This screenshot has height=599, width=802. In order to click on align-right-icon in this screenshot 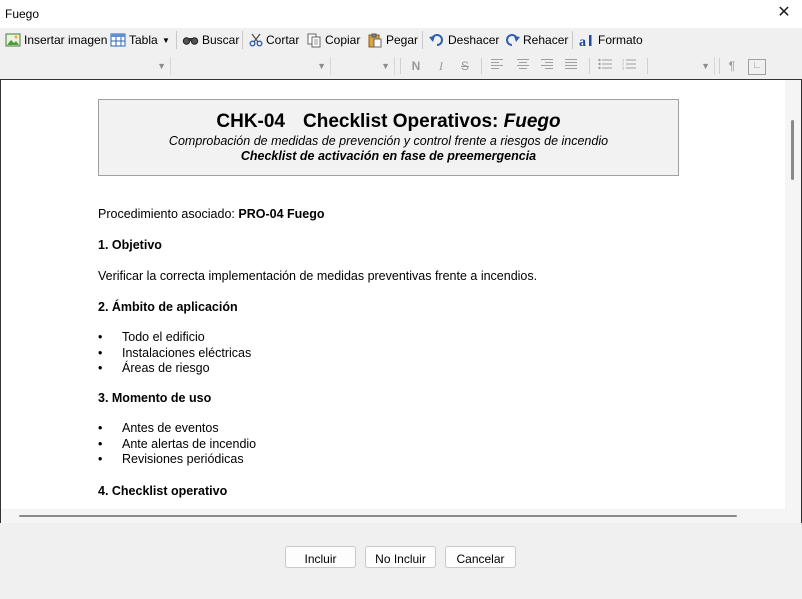, I will do `click(547, 66)`.